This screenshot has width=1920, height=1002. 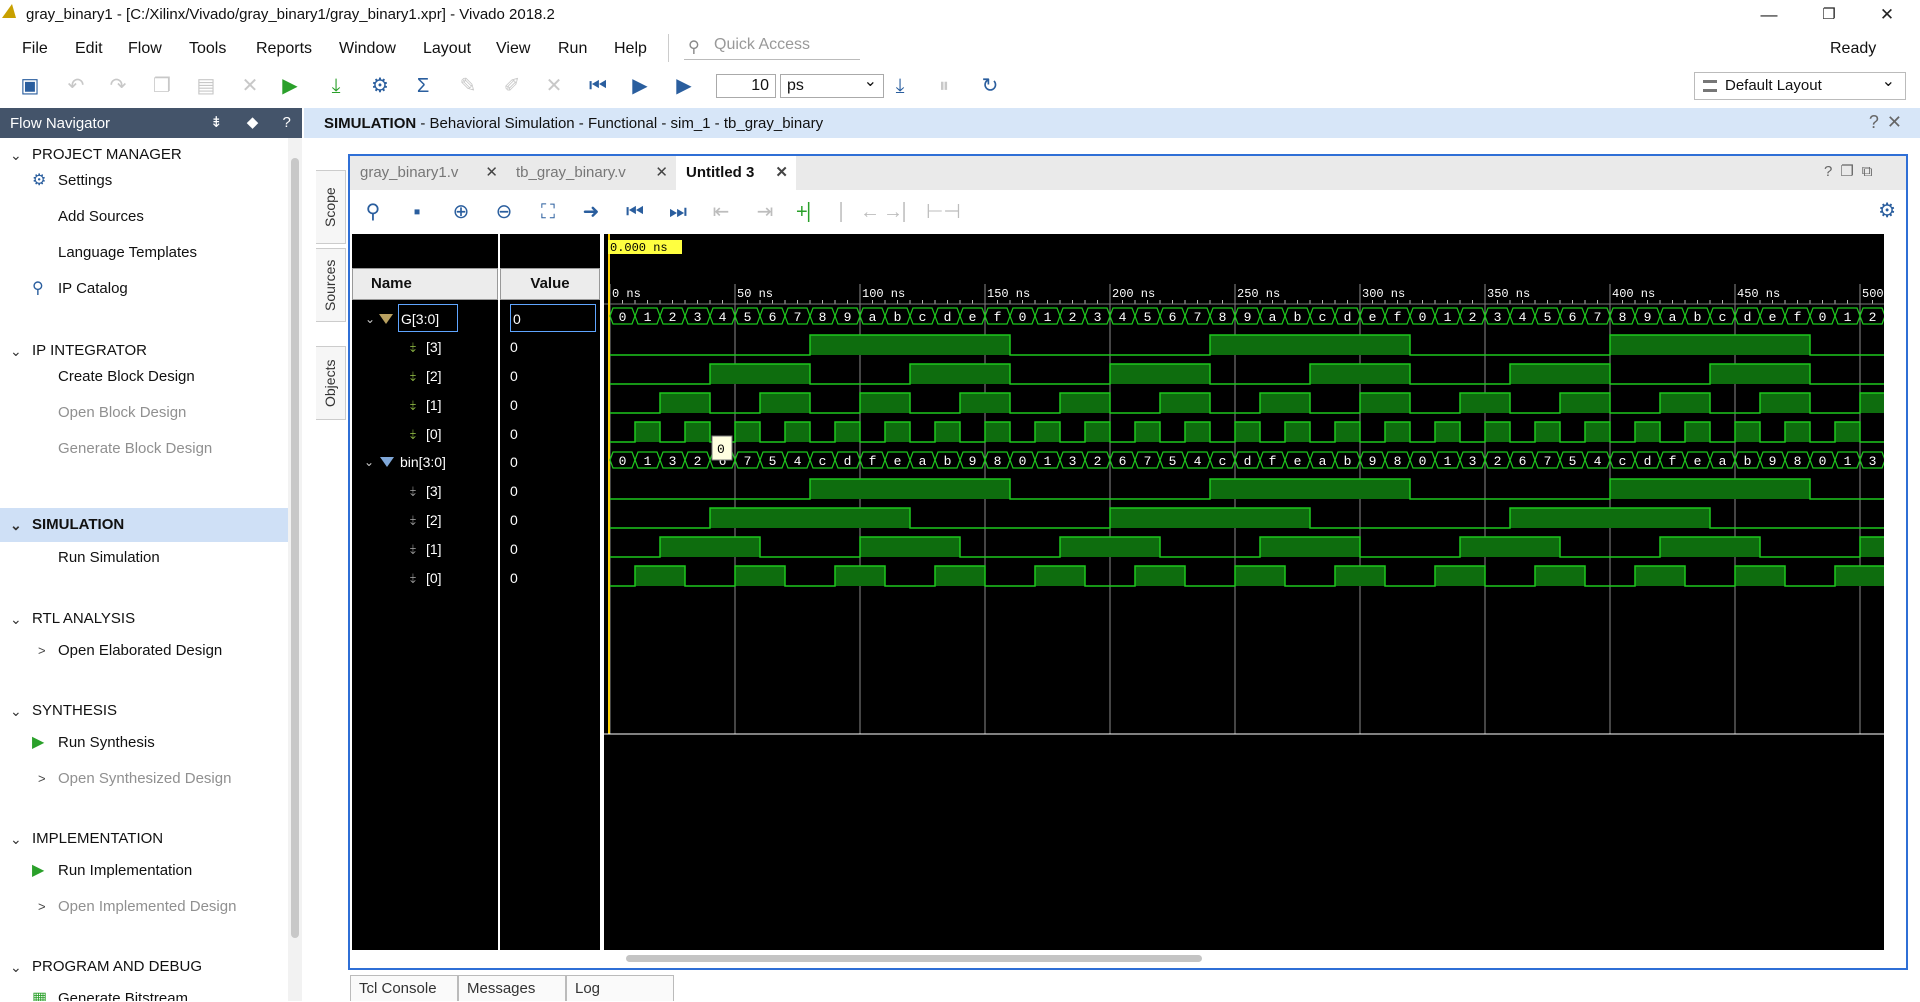 What do you see at coordinates (331, 383) in the screenshot?
I see `tab-objects: Objects` at bounding box center [331, 383].